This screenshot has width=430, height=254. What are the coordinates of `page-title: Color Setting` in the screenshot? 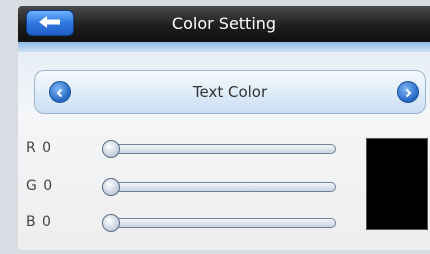 It's located at (224, 23).